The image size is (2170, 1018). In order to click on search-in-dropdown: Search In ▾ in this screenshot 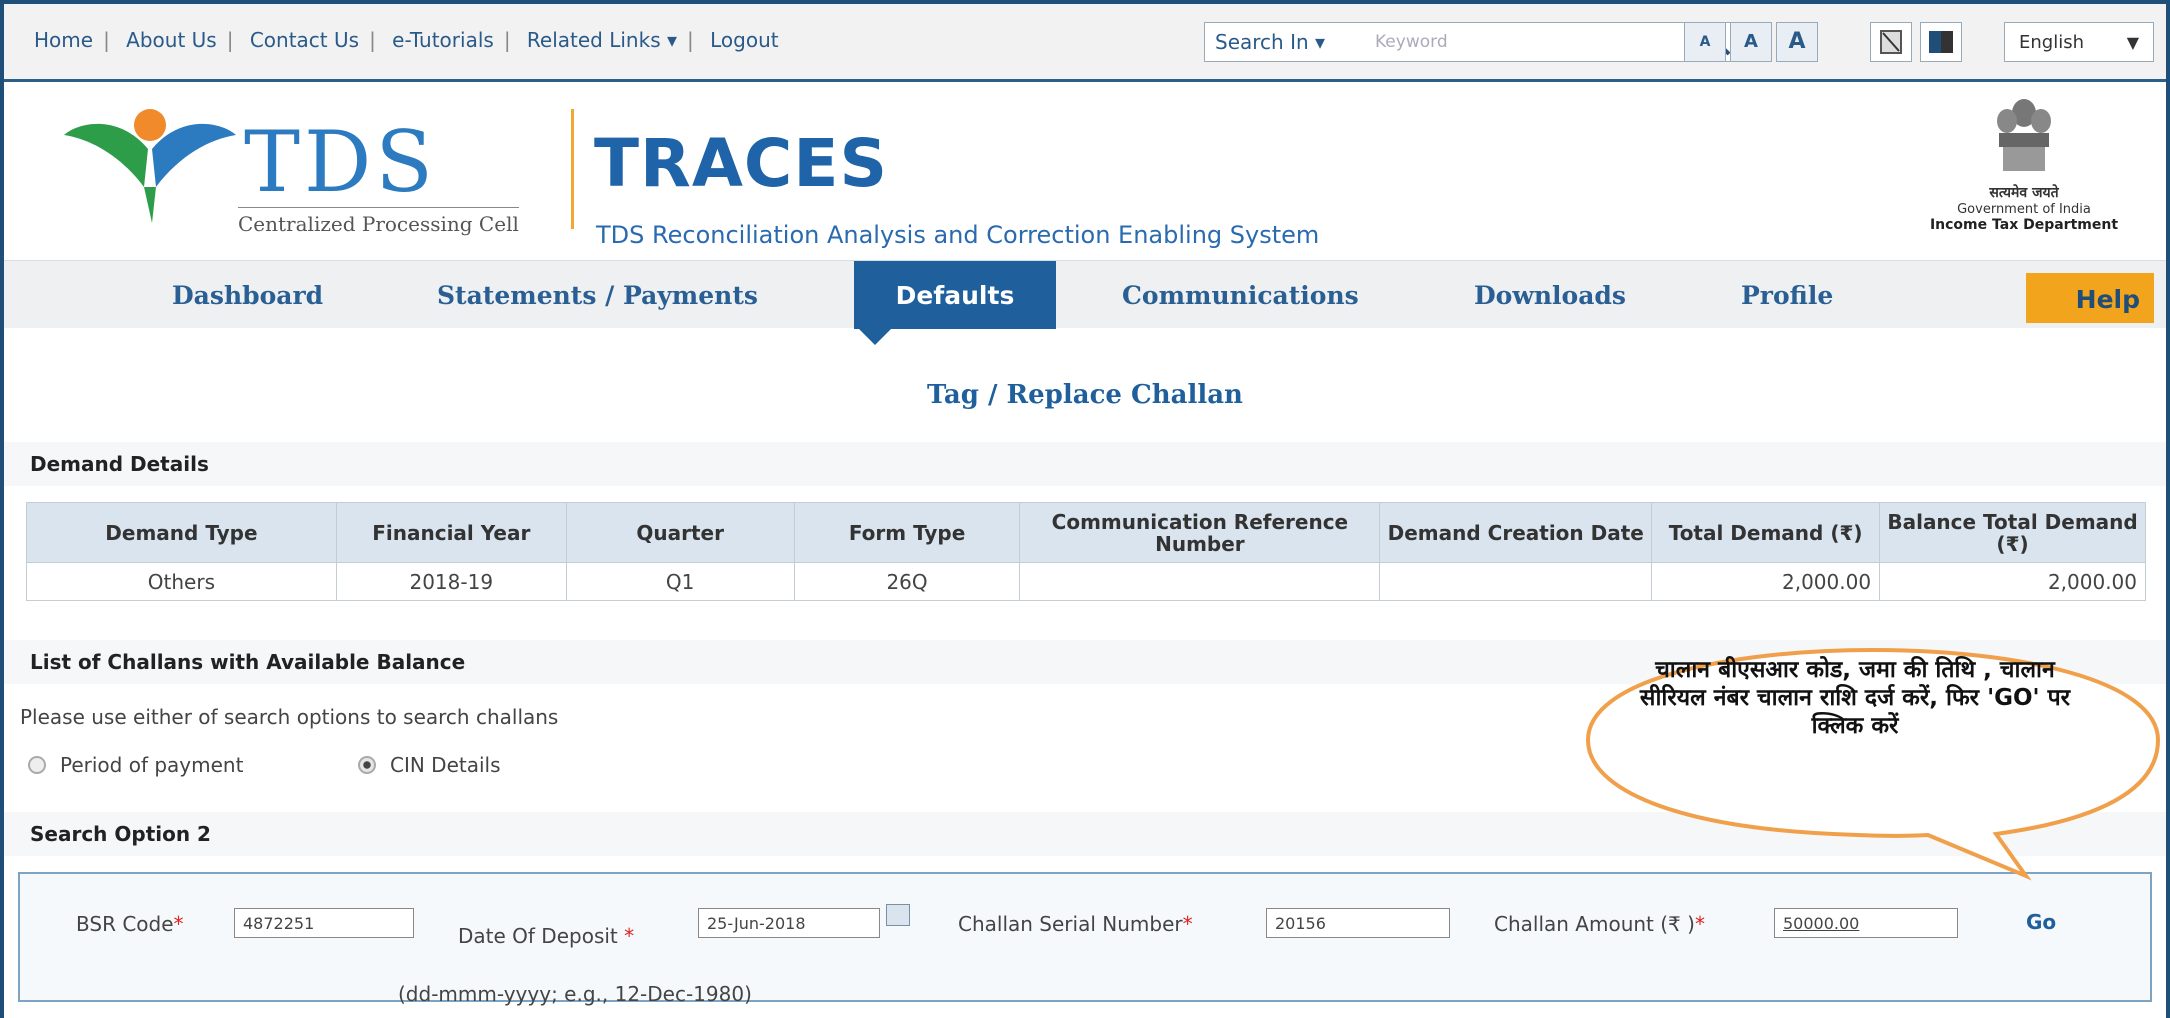, I will do `click(1270, 42)`.